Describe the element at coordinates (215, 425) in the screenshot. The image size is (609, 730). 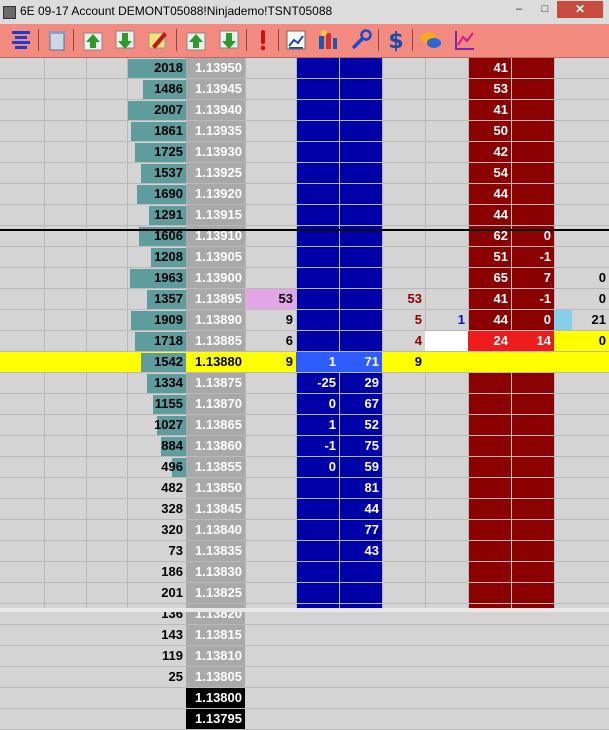
I see `price-cell: 1.13865` at that location.